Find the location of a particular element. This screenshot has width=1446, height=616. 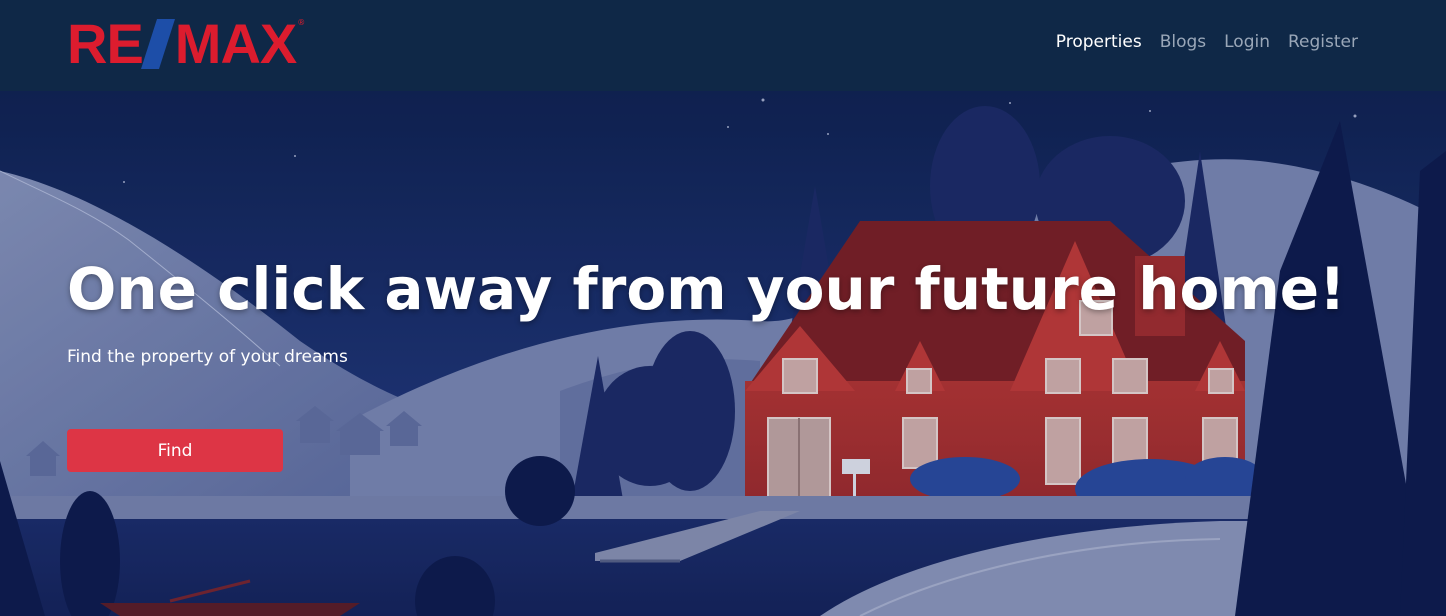

remax-logo: RE MAX ® is located at coordinates (186, 43).